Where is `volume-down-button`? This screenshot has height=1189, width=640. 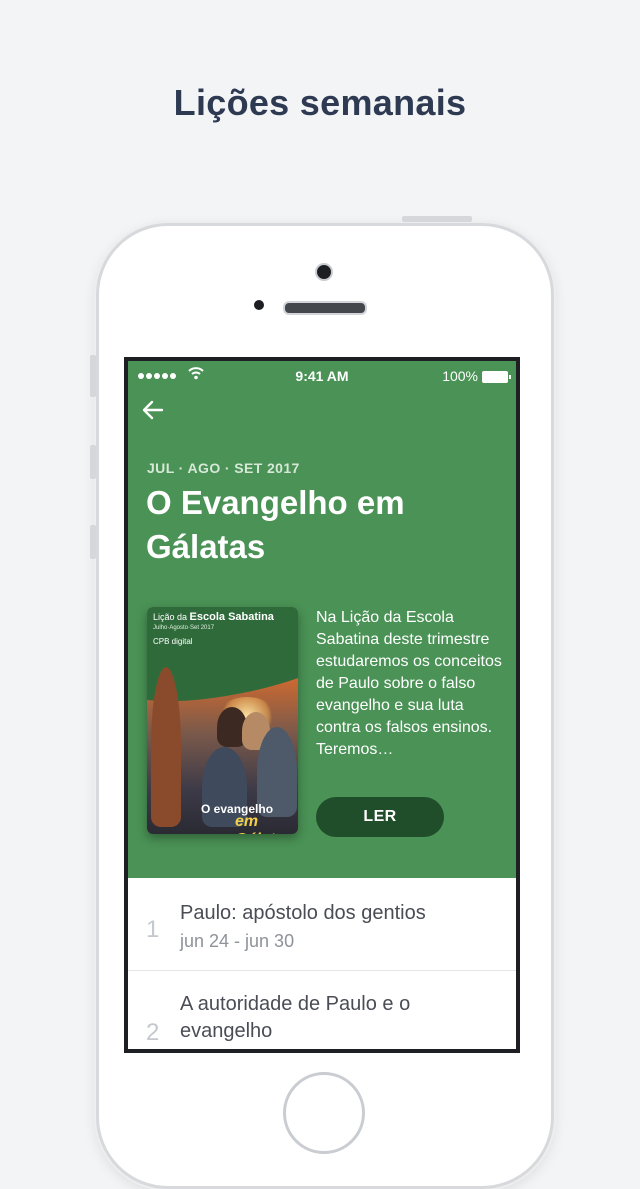 volume-down-button is located at coordinates (93, 542).